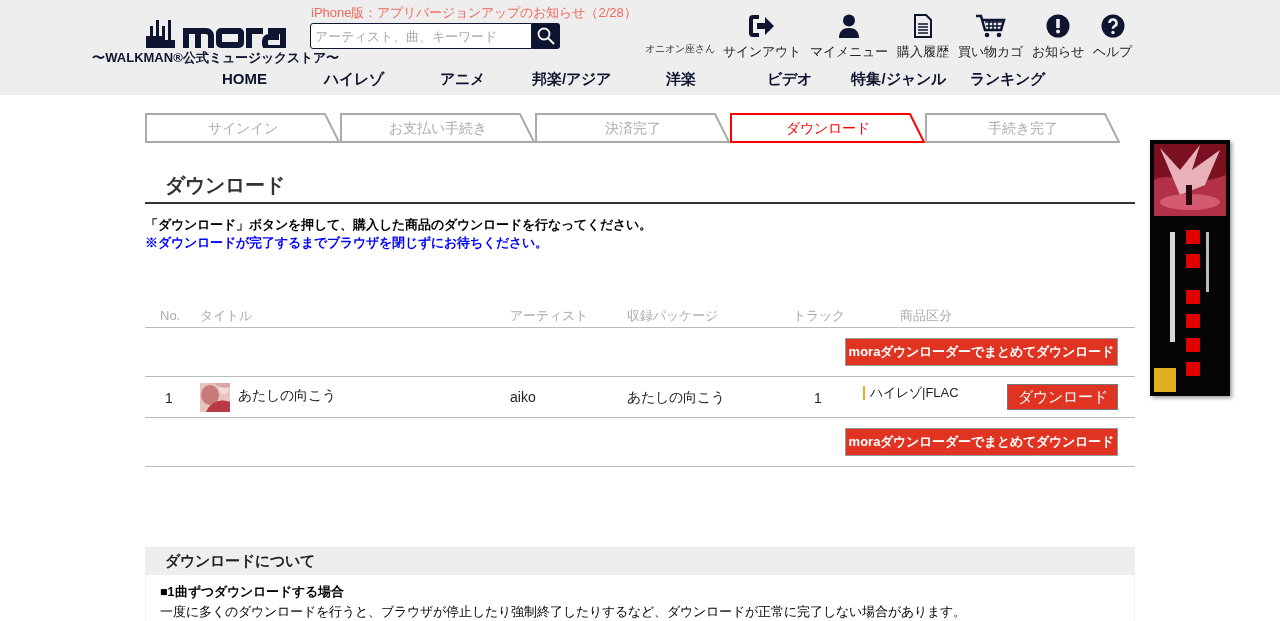 The width and height of the screenshot is (1280, 621). I want to click on sign-out-icon, so click(762, 26).